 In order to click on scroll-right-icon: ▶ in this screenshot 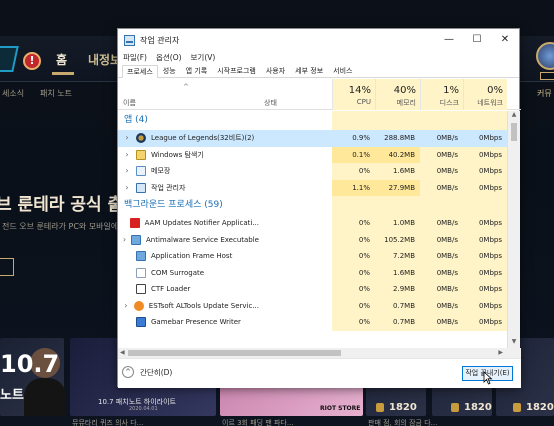, I will do `click(500, 353)`.